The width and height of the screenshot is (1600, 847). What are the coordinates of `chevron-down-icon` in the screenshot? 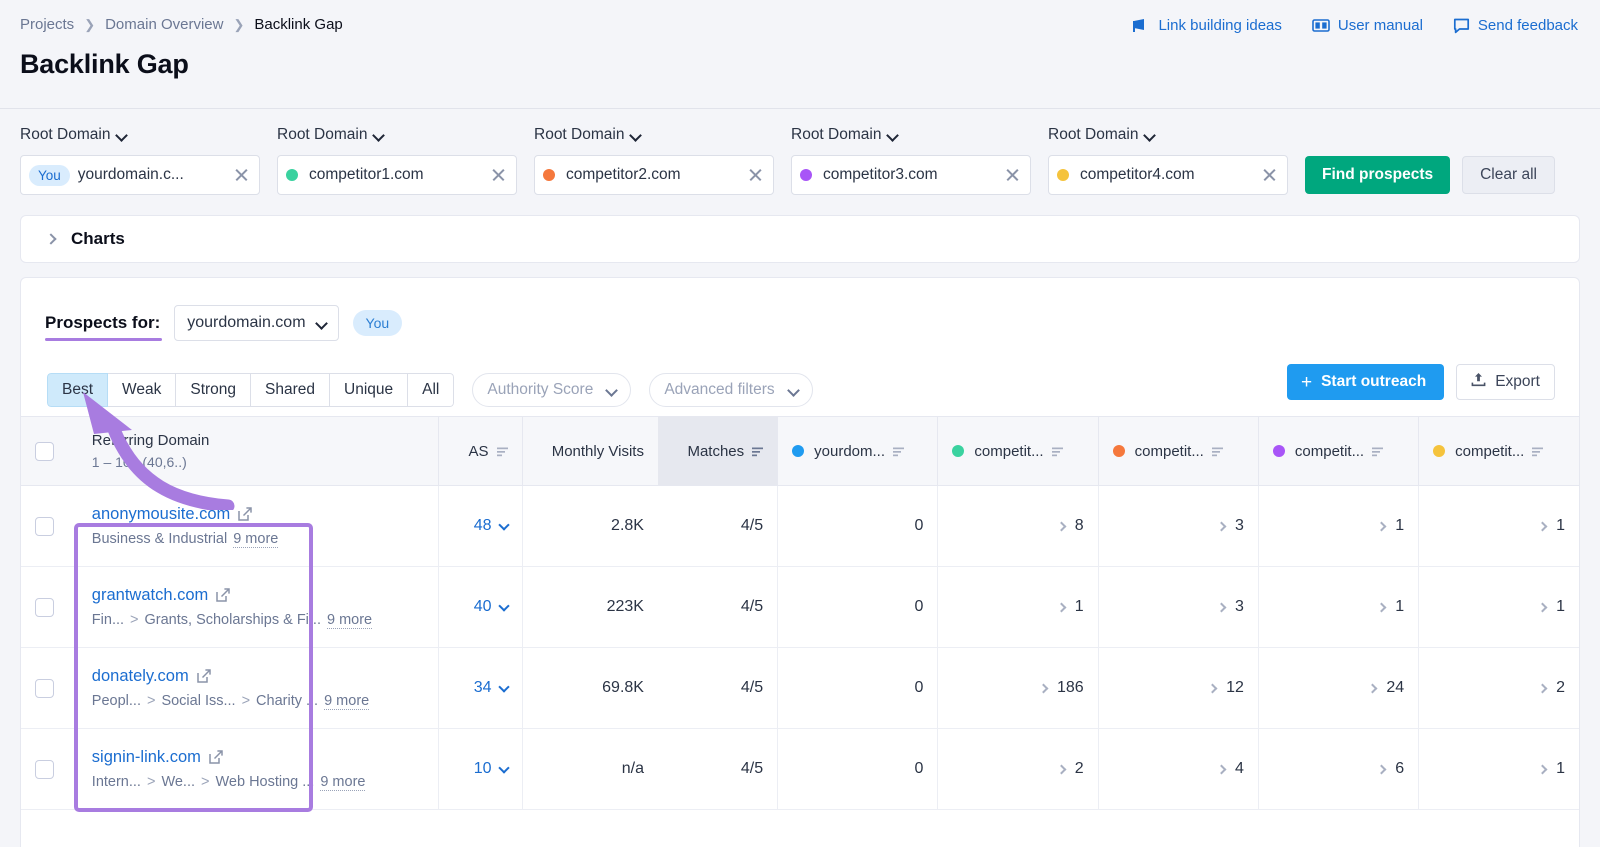 It's located at (1149, 135).